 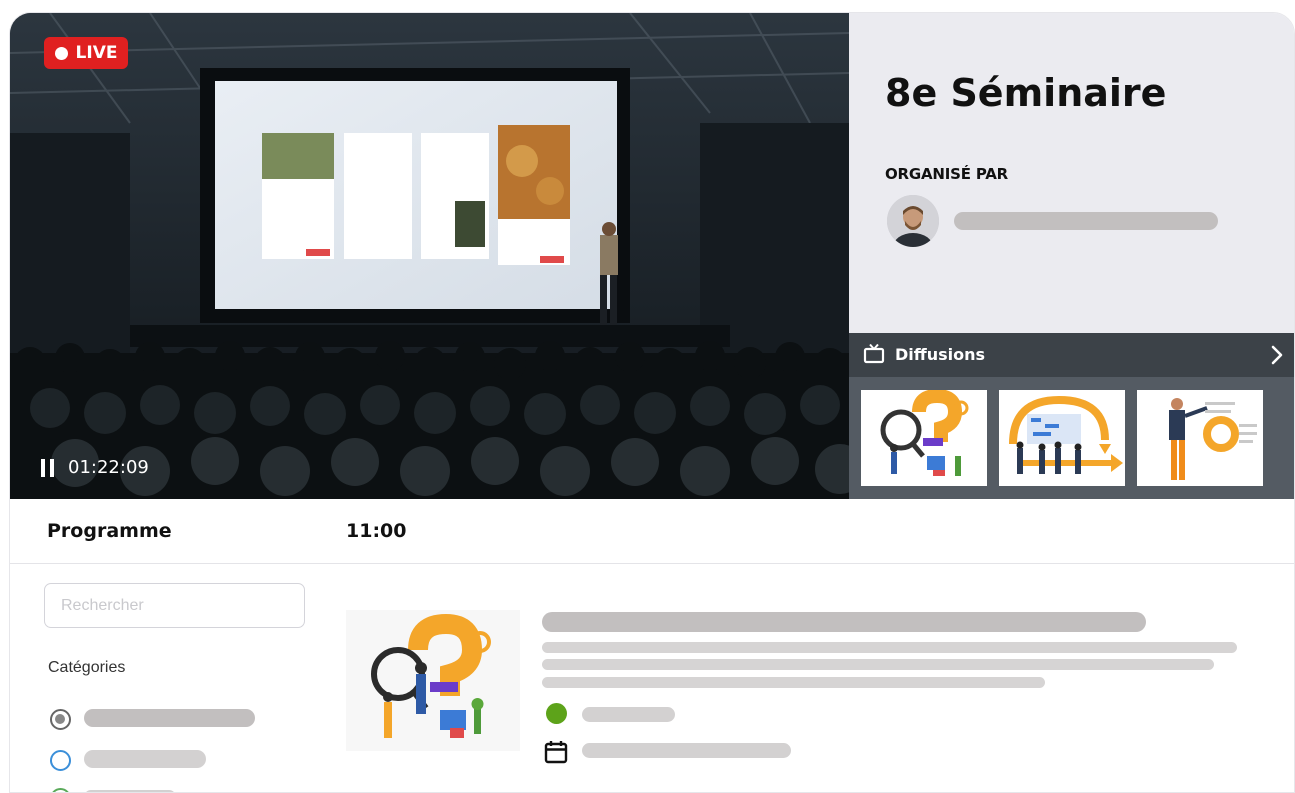 I want to click on calendar-icon, so click(x=556, y=752).